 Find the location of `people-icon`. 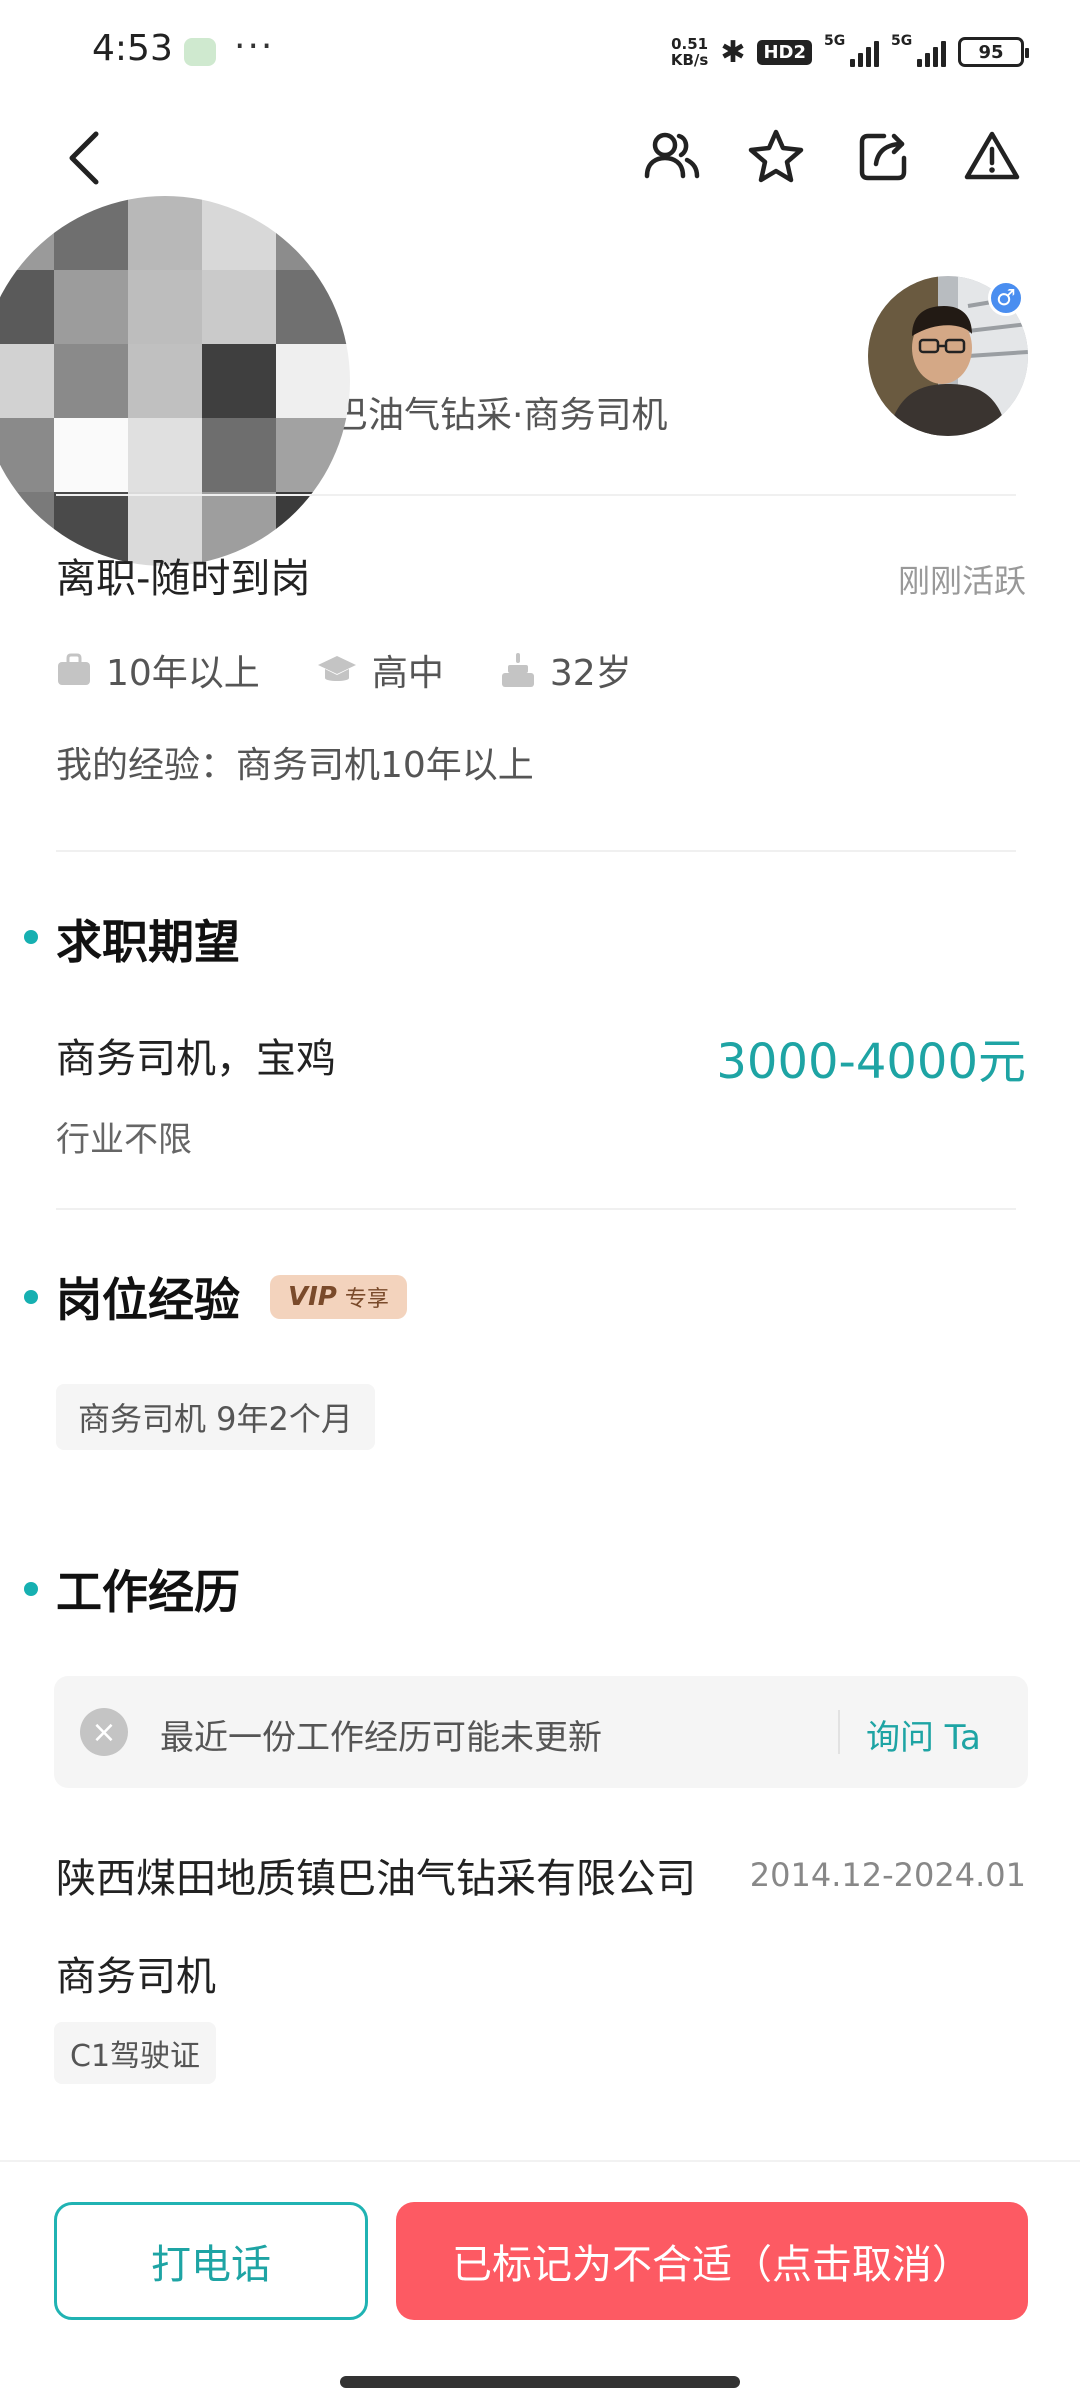

people-icon is located at coordinates (672, 156).